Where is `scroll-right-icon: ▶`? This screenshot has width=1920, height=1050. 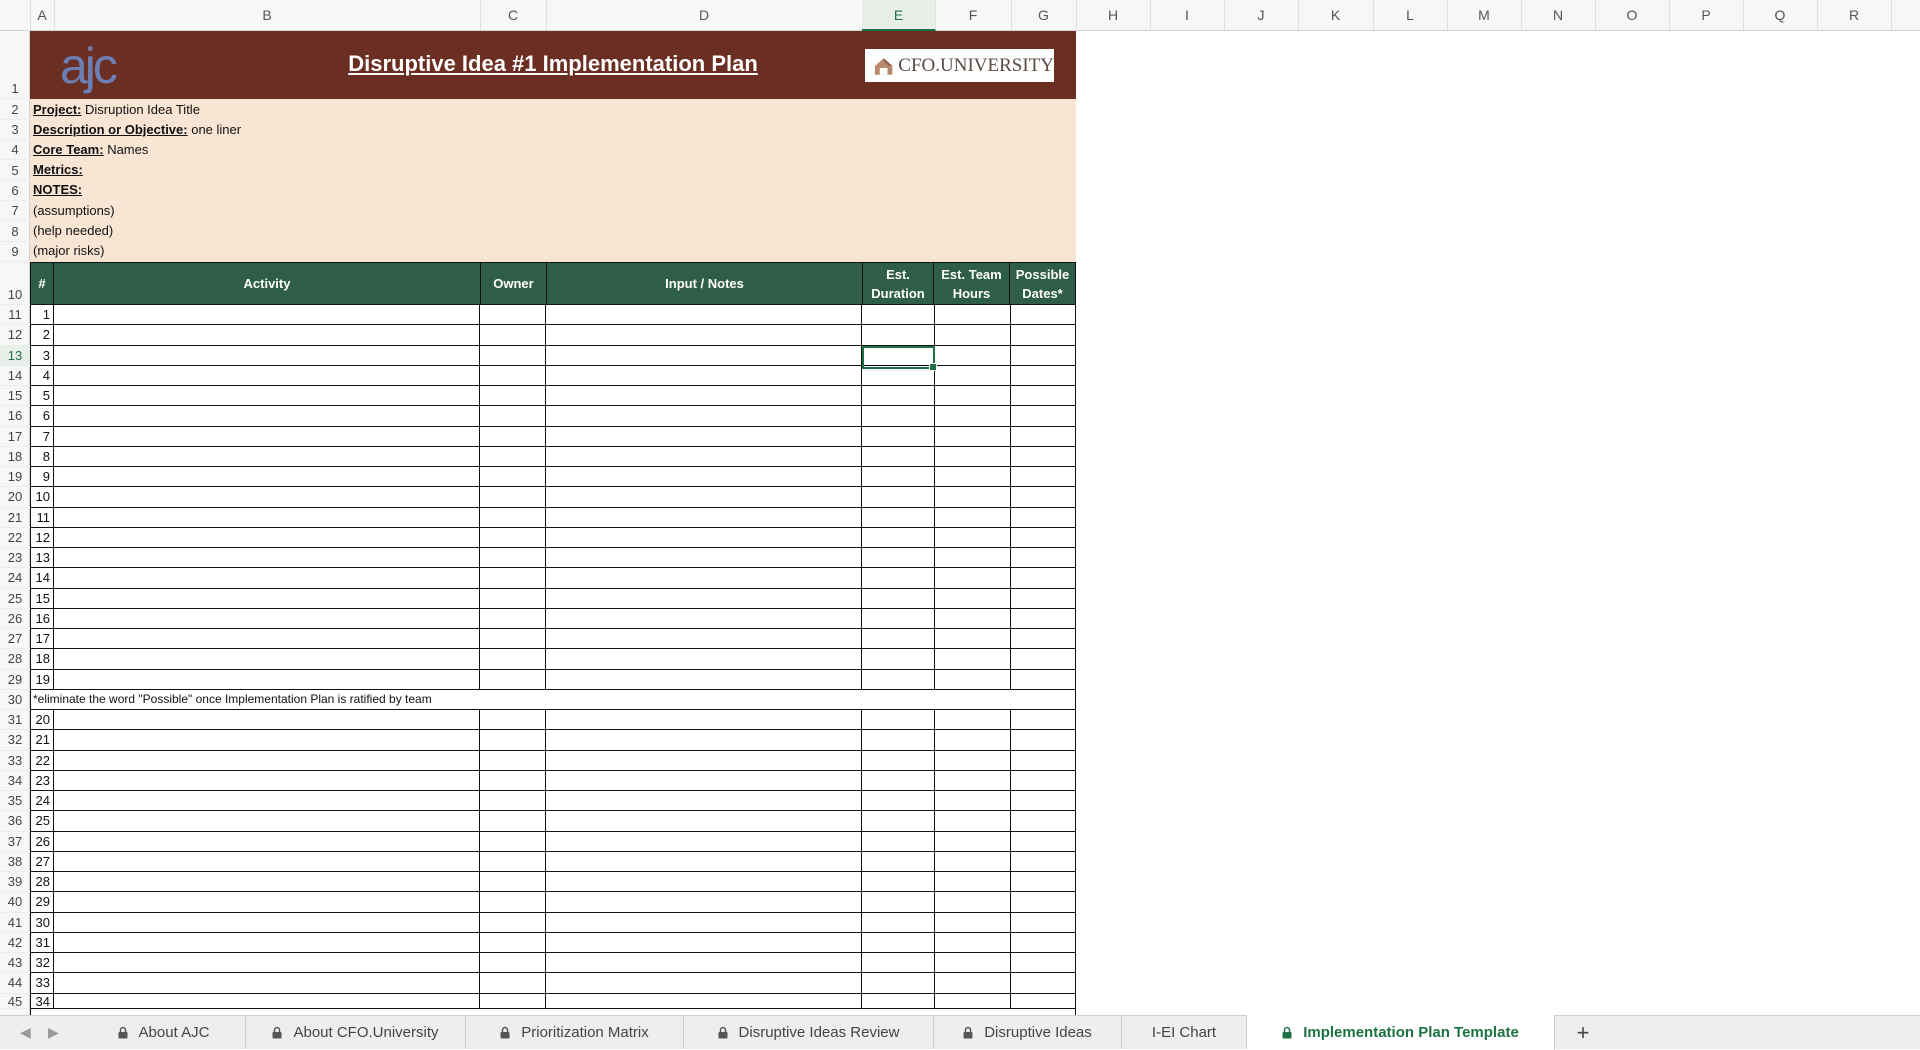
scroll-right-icon: ▶ is located at coordinates (53, 1032).